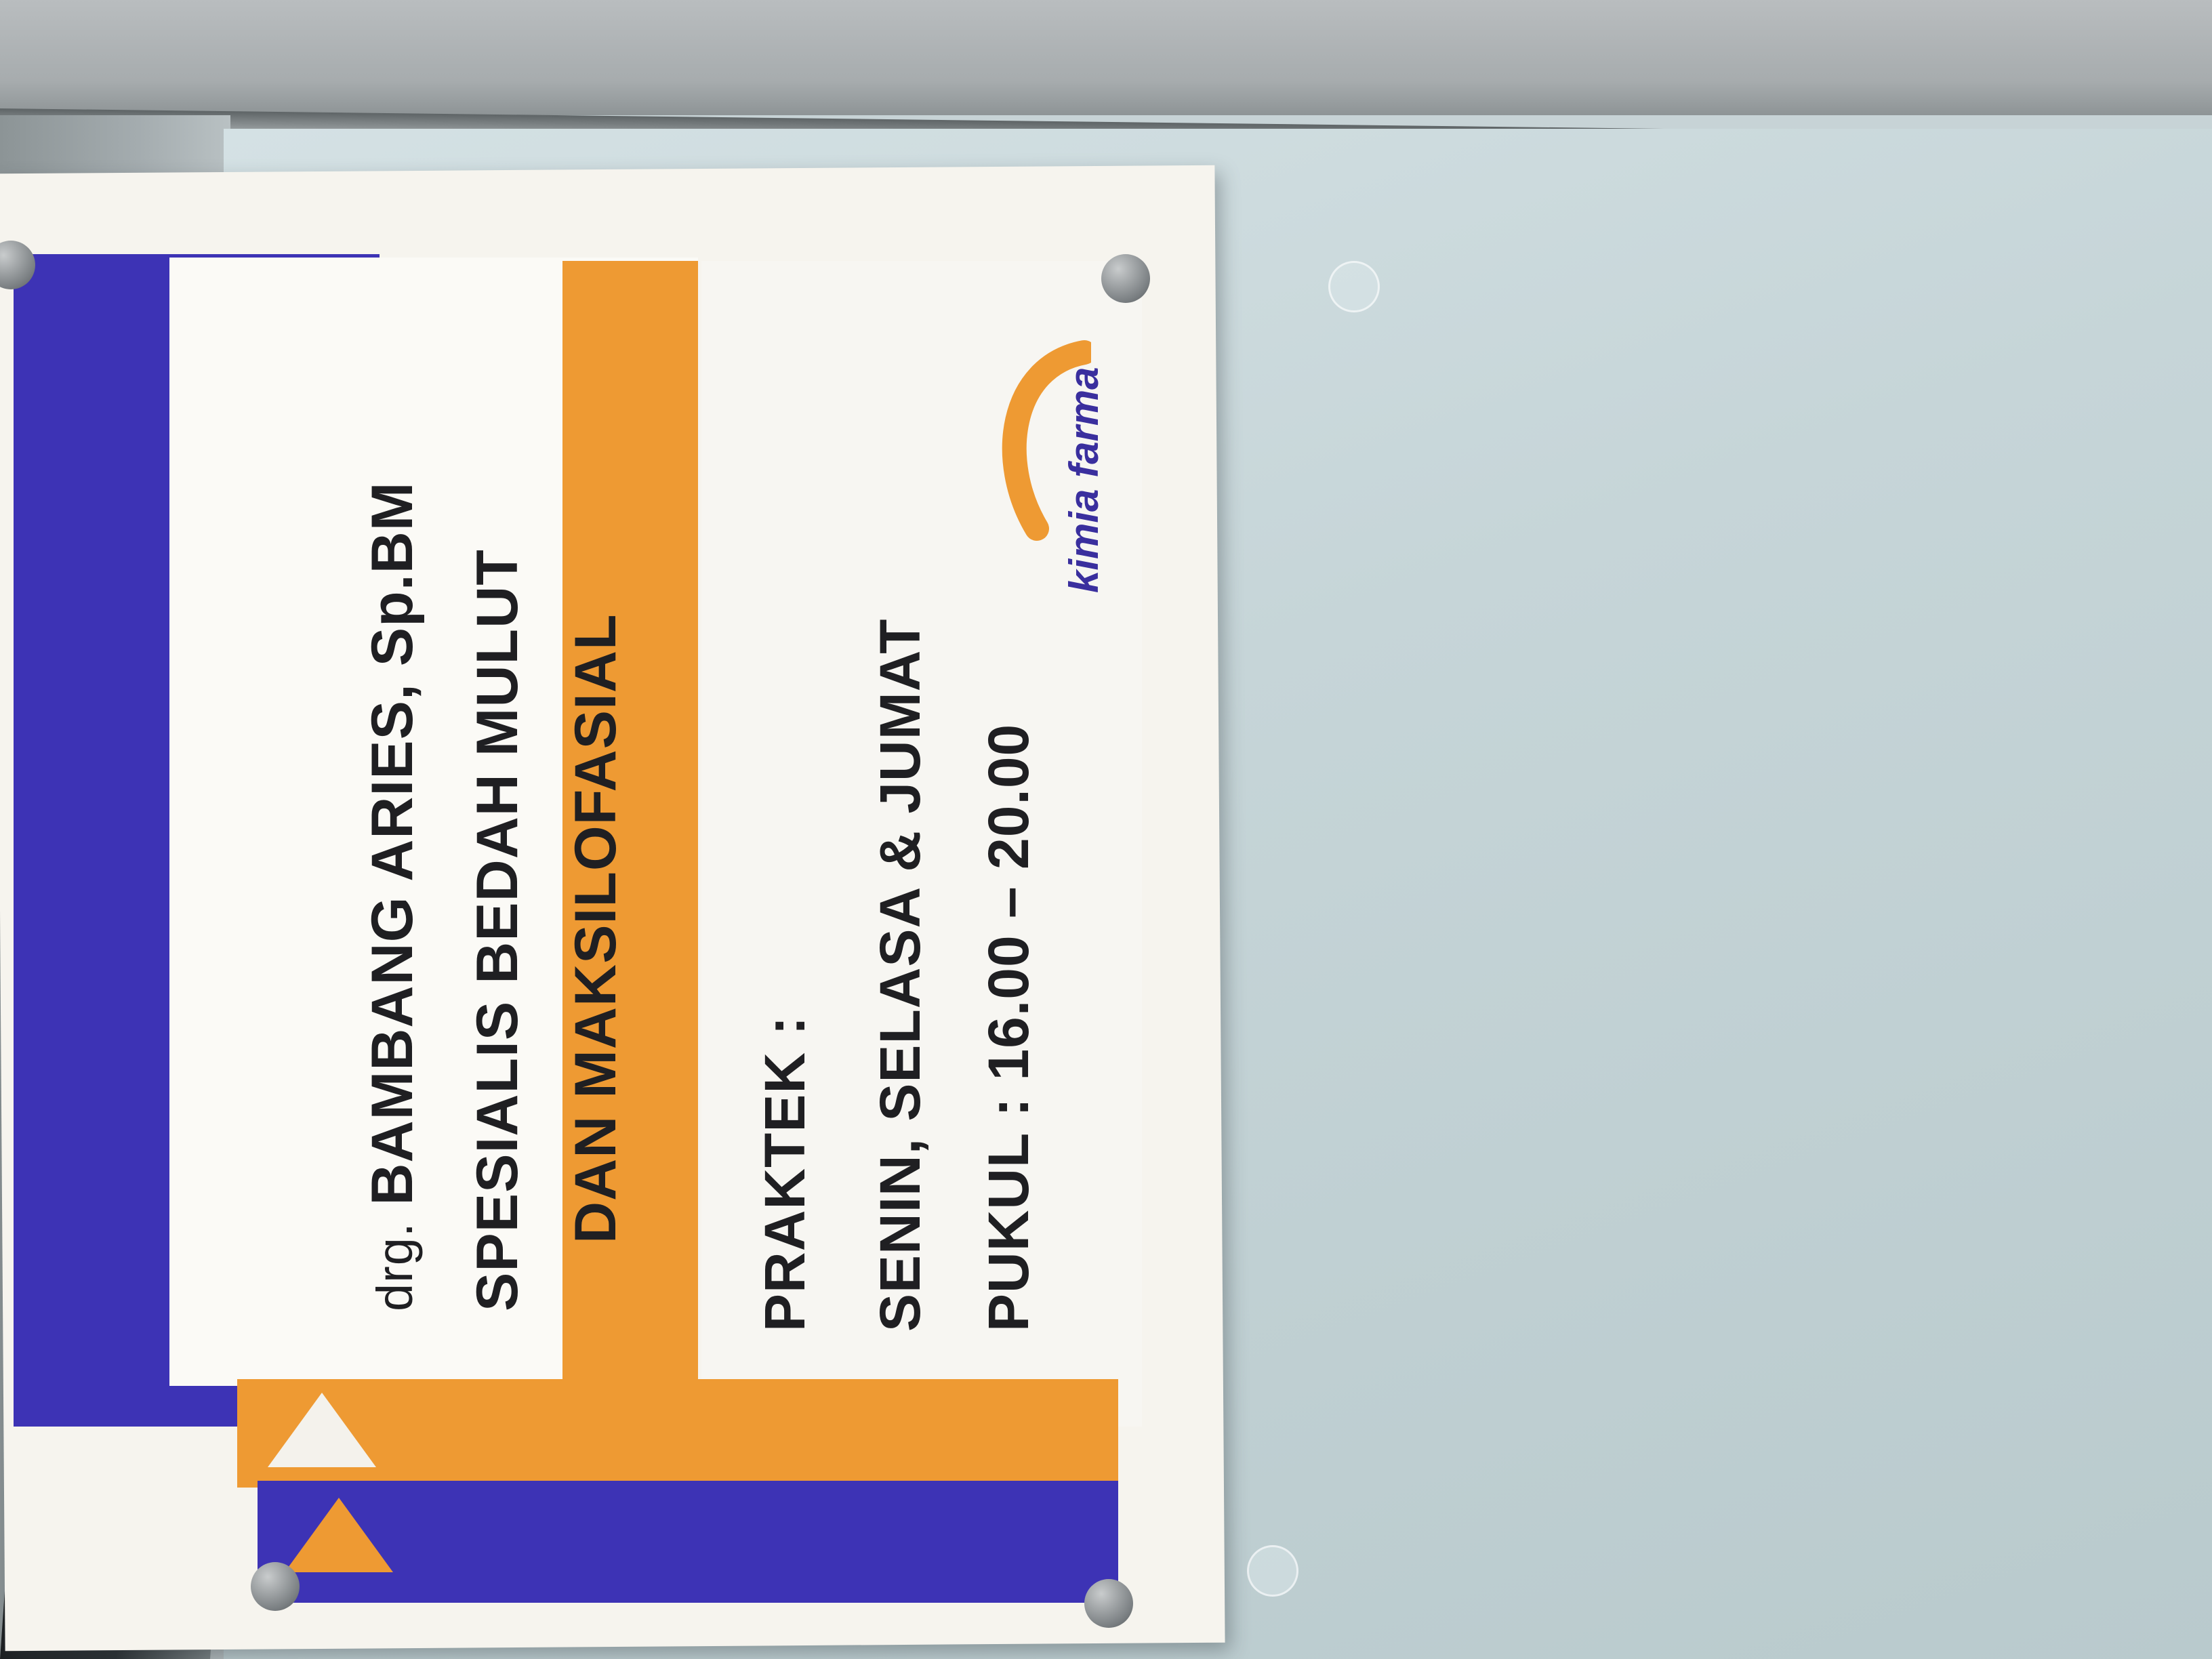  What do you see at coordinates (785, 1173) in the screenshot?
I see `practice-label: PRAKTEK :` at bounding box center [785, 1173].